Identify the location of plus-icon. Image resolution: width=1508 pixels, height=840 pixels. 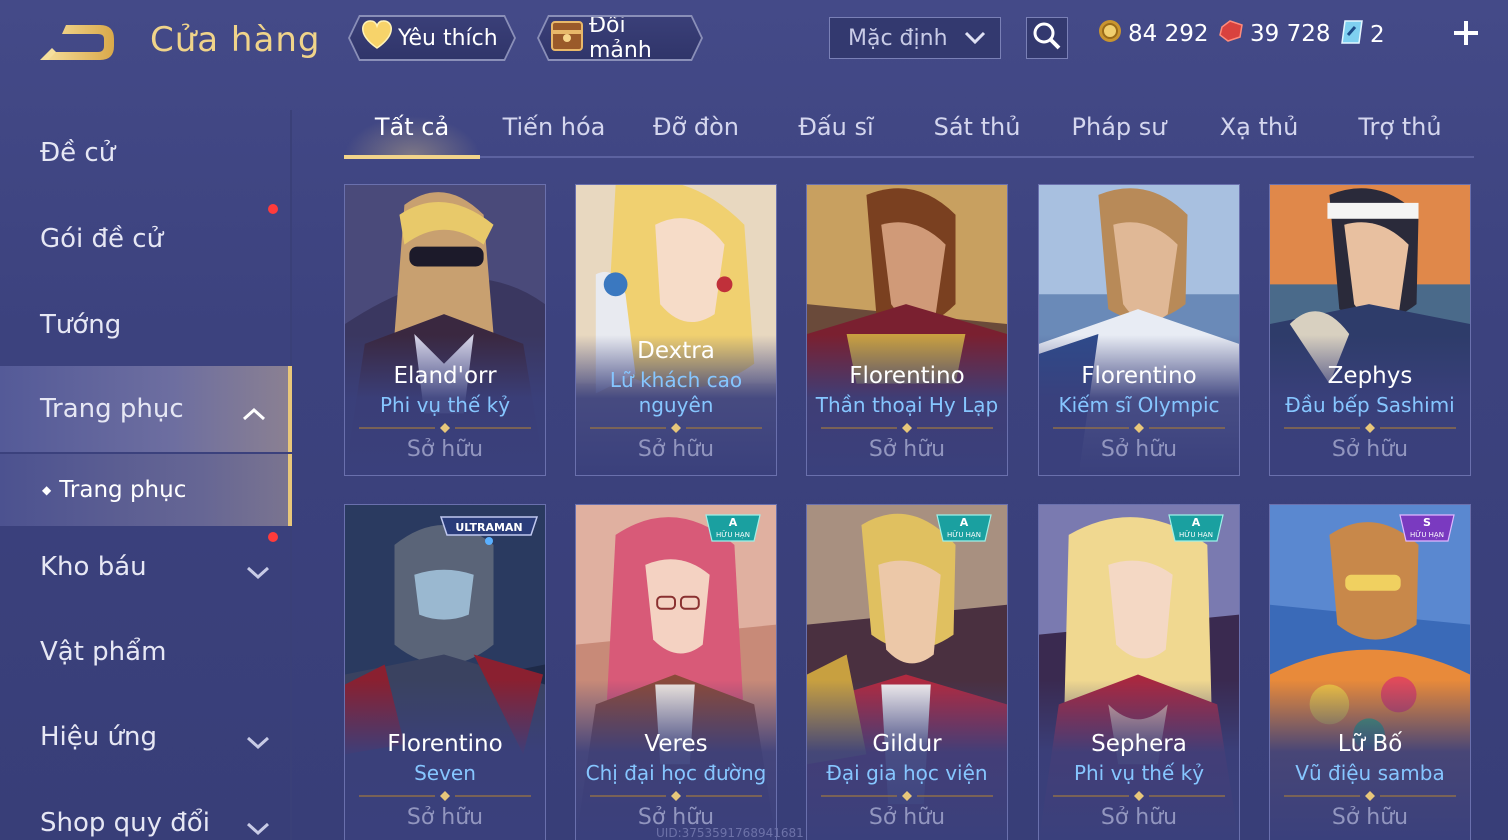
(1466, 36).